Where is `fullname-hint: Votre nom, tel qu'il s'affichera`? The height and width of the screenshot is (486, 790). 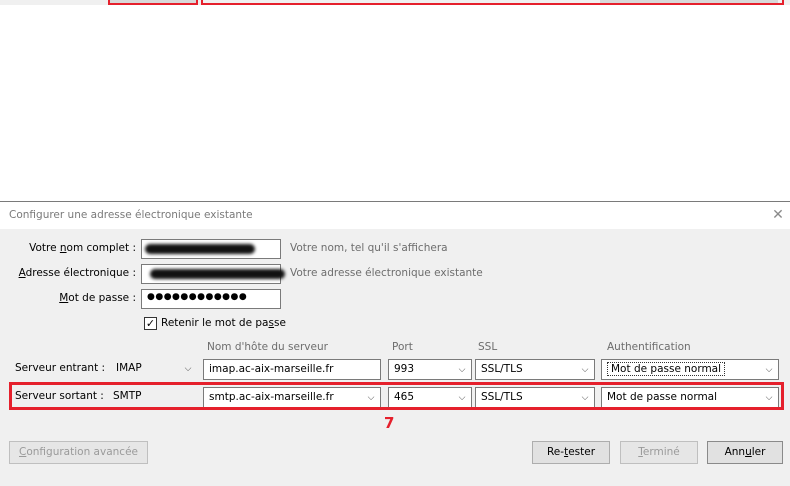
fullname-hint: Votre nom, tel qu'il s'affichera is located at coordinates (369, 248).